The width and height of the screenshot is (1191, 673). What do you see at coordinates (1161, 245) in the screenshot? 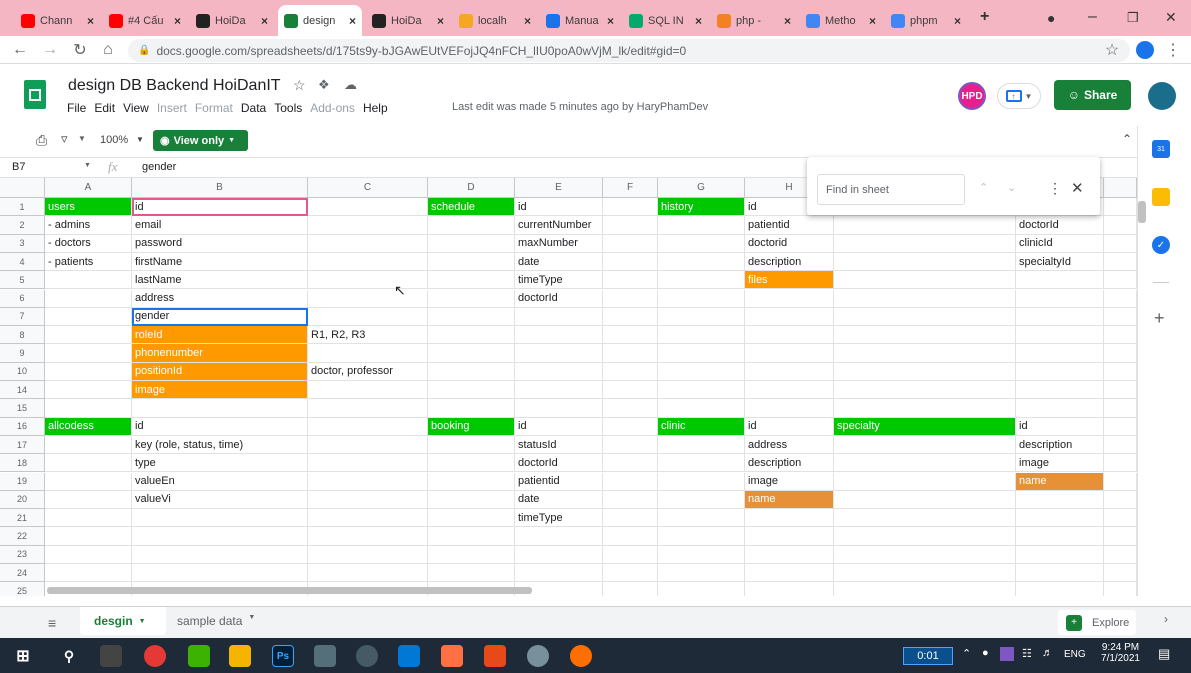
I see `tasks-icon: ✓` at bounding box center [1161, 245].